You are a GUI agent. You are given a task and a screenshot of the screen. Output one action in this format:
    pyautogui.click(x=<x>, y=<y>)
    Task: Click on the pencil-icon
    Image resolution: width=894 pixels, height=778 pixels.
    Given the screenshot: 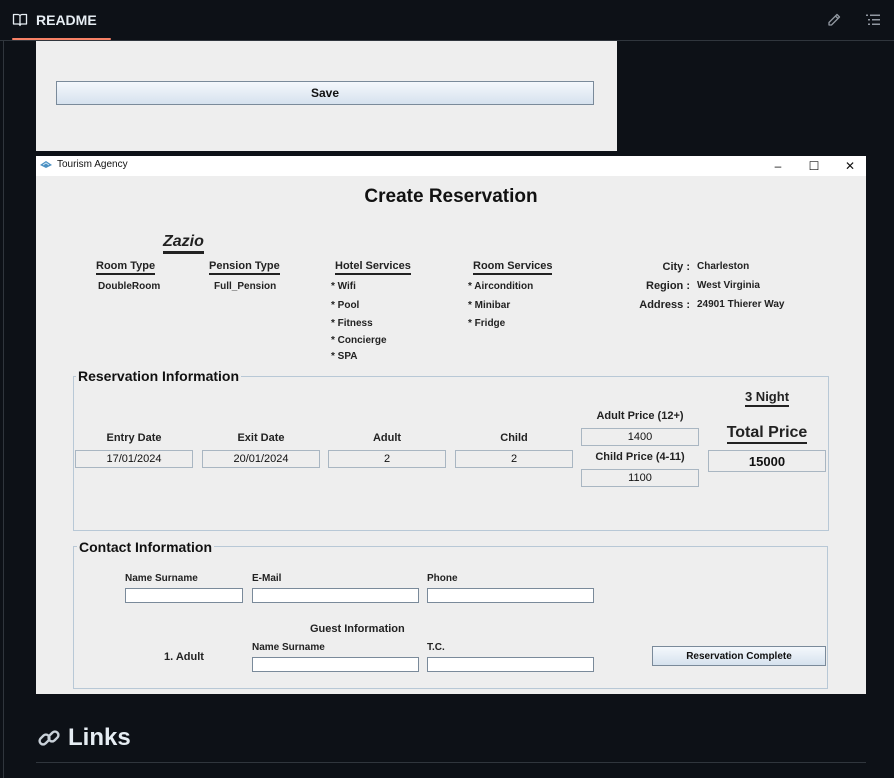 What is the action you would take?
    pyautogui.click(x=834, y=20)
    